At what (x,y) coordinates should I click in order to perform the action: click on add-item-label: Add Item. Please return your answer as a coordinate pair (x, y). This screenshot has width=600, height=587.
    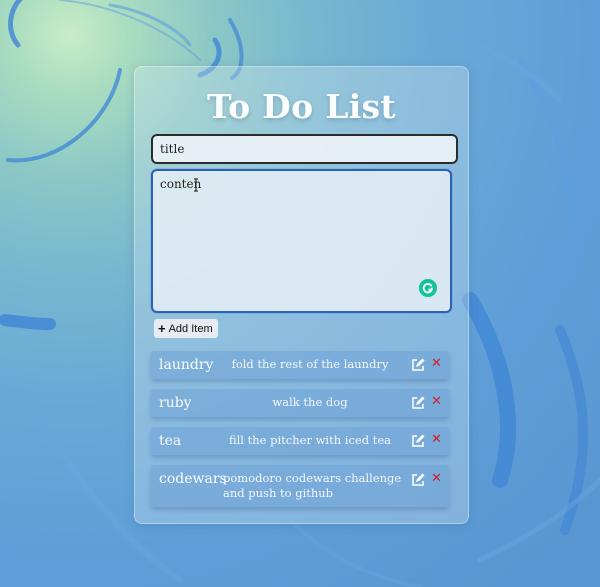
    Looking at the image, I should click on (190, 328).